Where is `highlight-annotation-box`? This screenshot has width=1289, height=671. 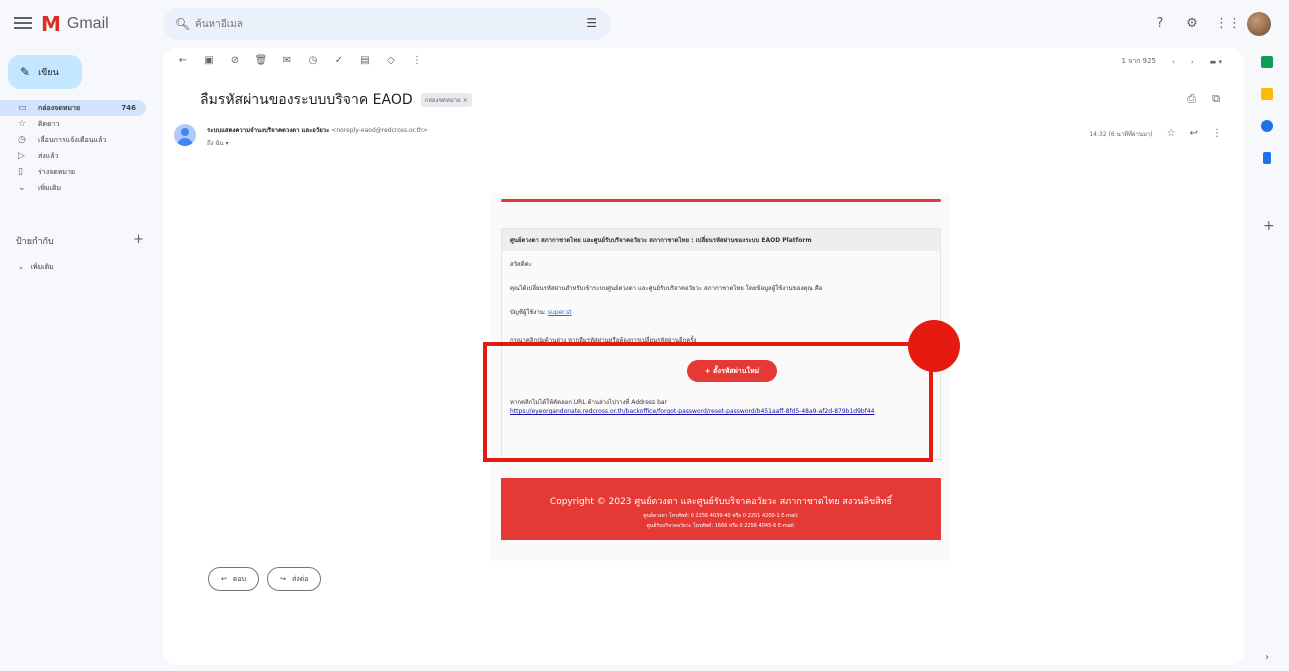 highlight-annotation-box is located at coordinates (708, 402).